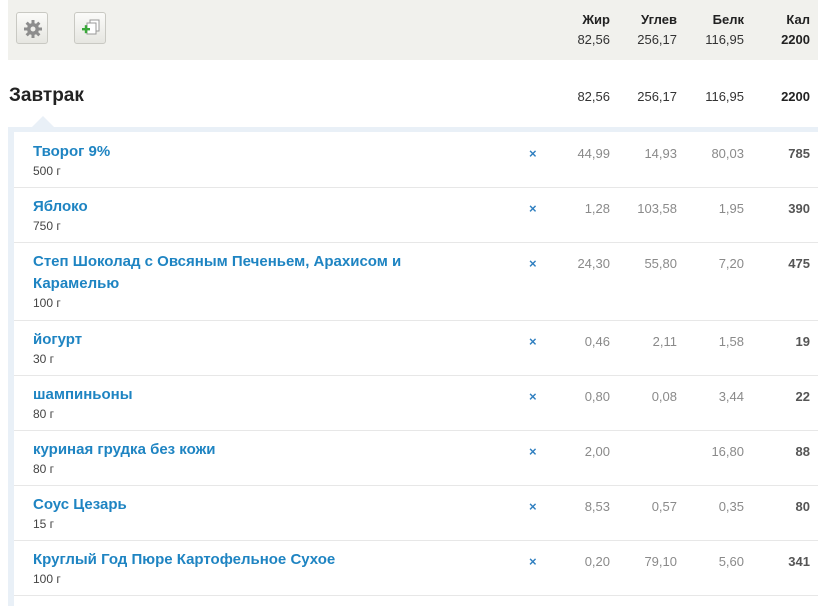 This screenshot has width=818, height=606. I want to click on meal-title: Завтрак, so click(46, 95).